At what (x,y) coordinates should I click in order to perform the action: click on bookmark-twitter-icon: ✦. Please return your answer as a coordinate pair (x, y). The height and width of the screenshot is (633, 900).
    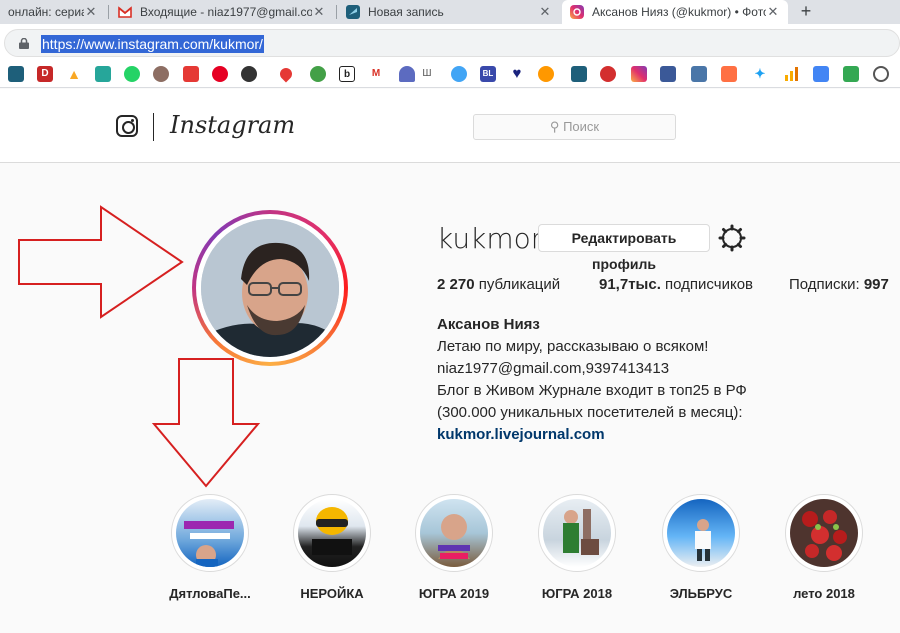
    Looking at the image, I should click on (760, 74).